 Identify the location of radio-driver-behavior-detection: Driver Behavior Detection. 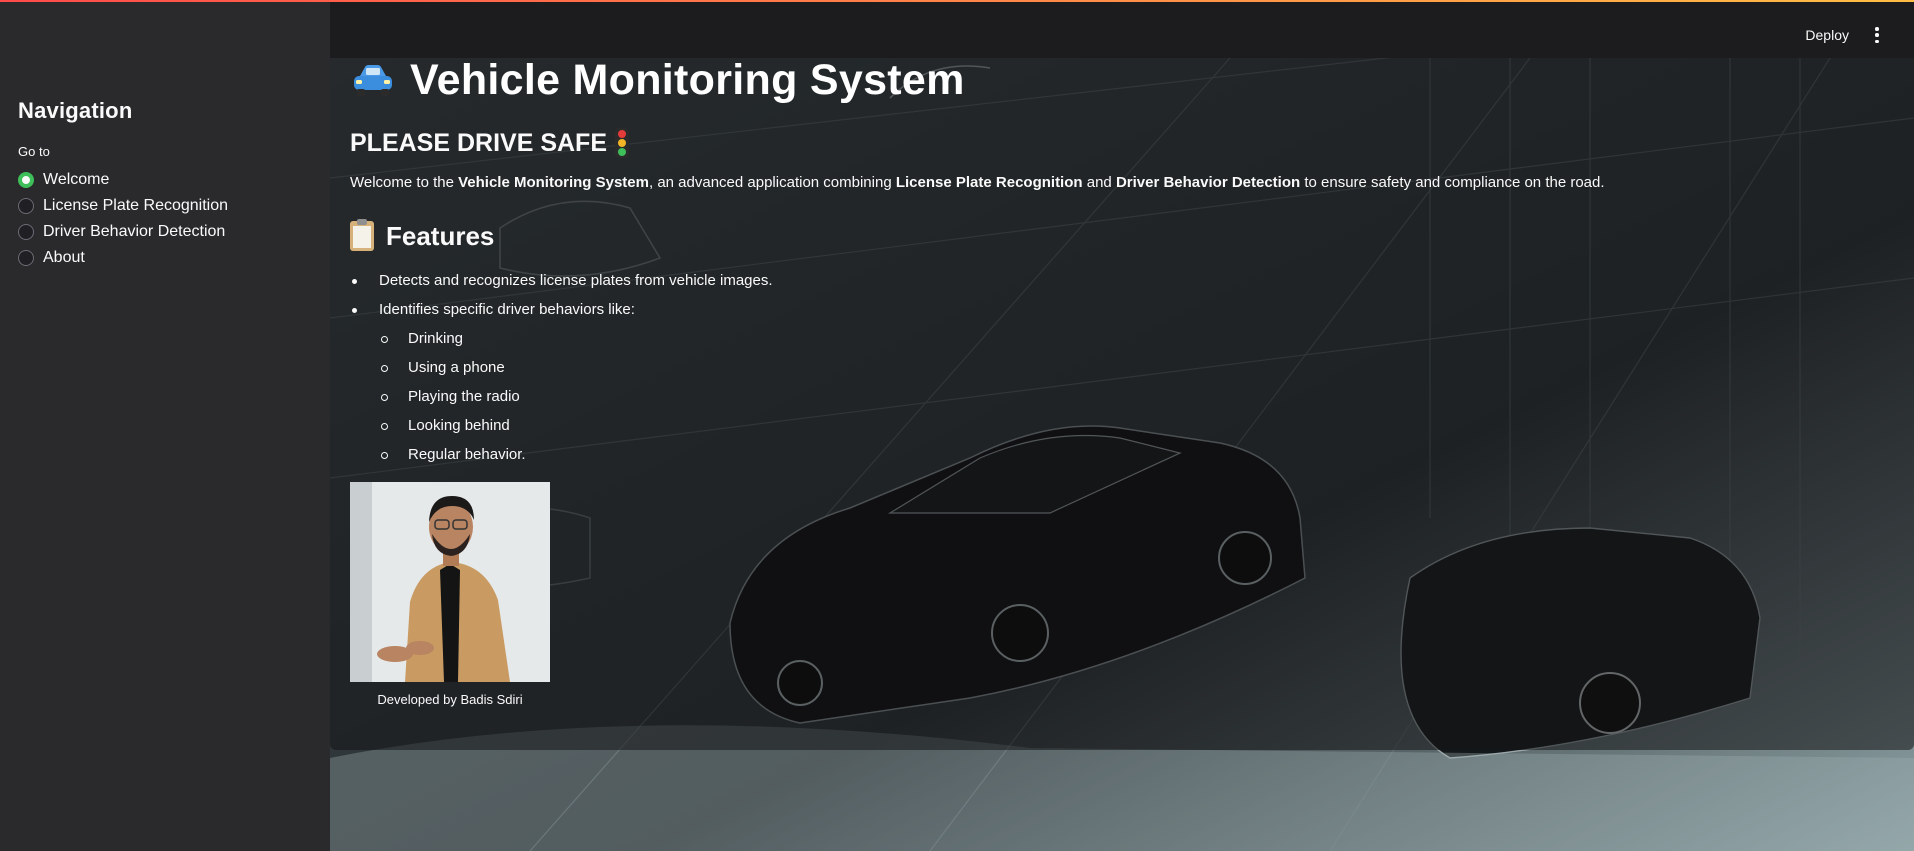
(165, 232).